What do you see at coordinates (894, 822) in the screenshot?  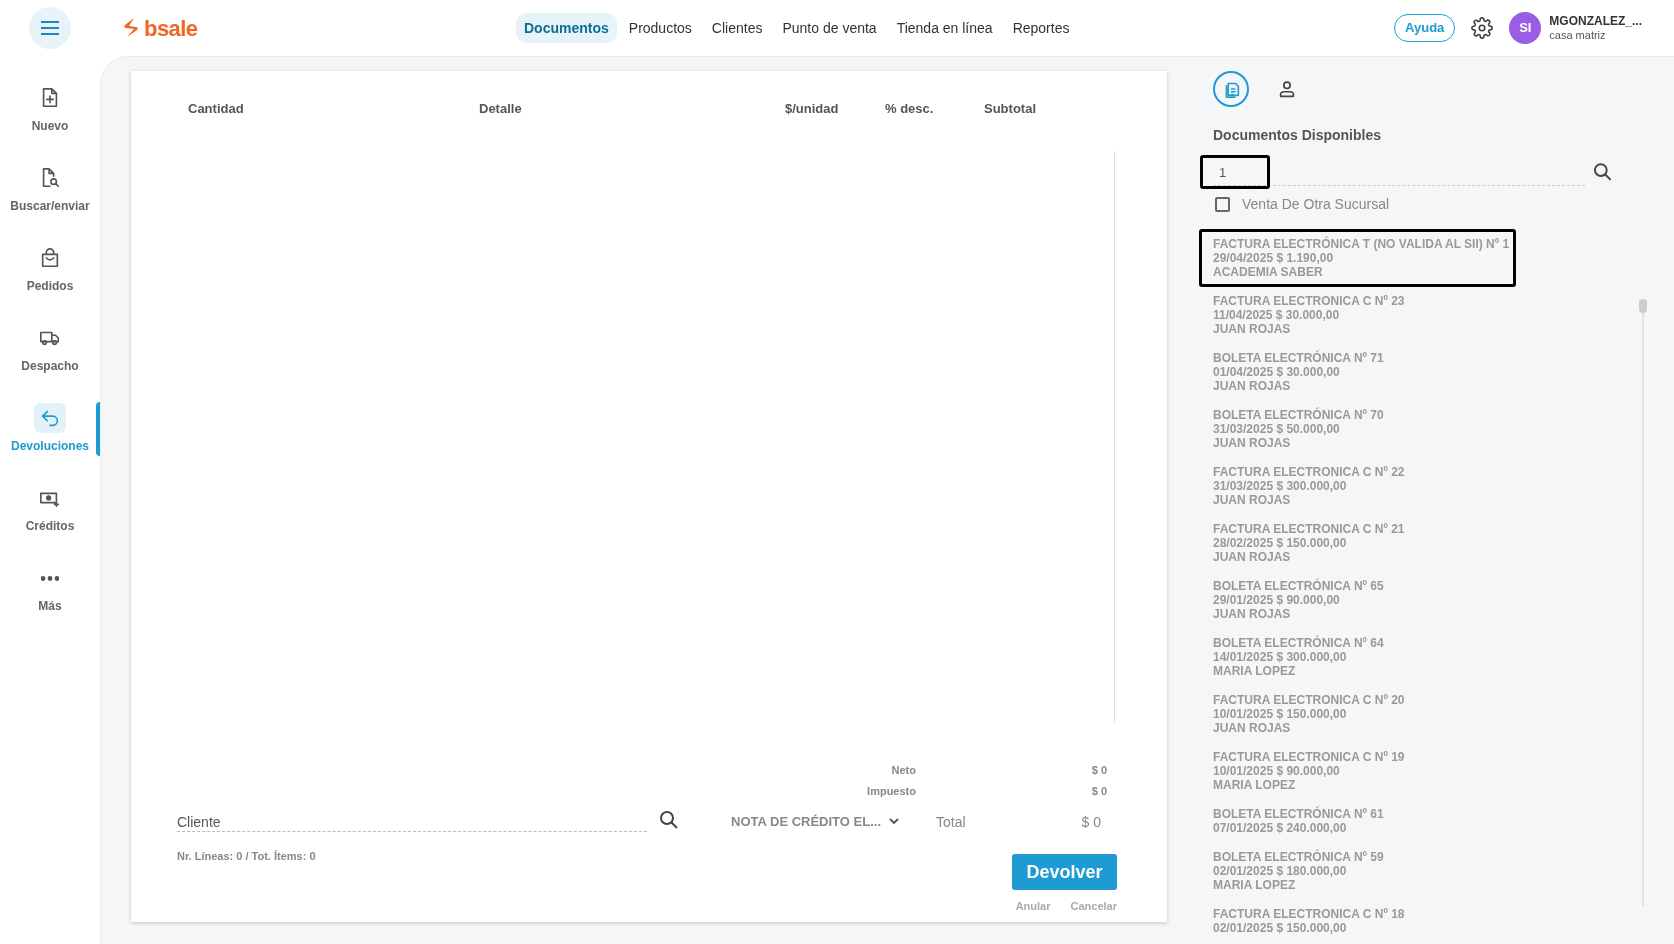 I see `chevron-down-icon` at bounding box center [894, 822].